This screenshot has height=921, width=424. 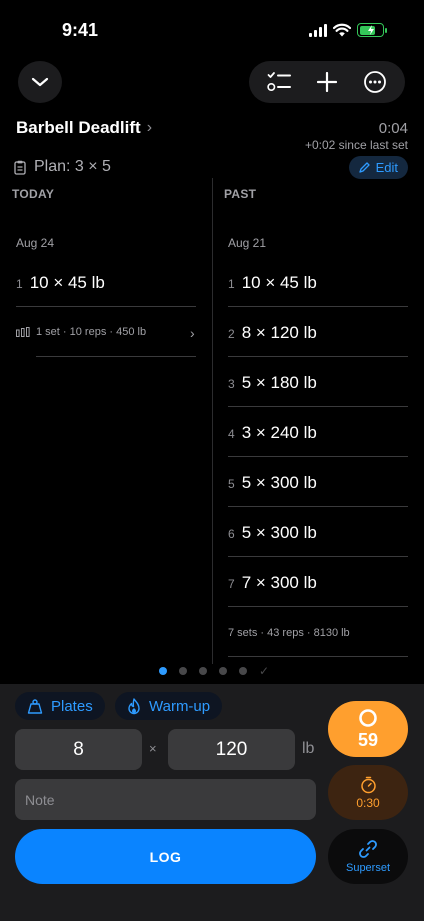 What do you see at coordinates (231, 334) in the screenshot?
I see `set-index: 2` at bounding box center [231, 334].